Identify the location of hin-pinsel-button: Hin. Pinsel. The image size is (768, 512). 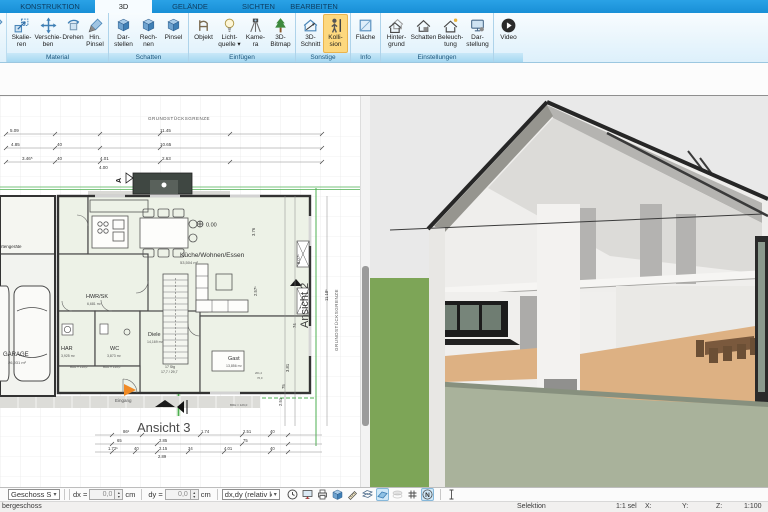
(95, 33).